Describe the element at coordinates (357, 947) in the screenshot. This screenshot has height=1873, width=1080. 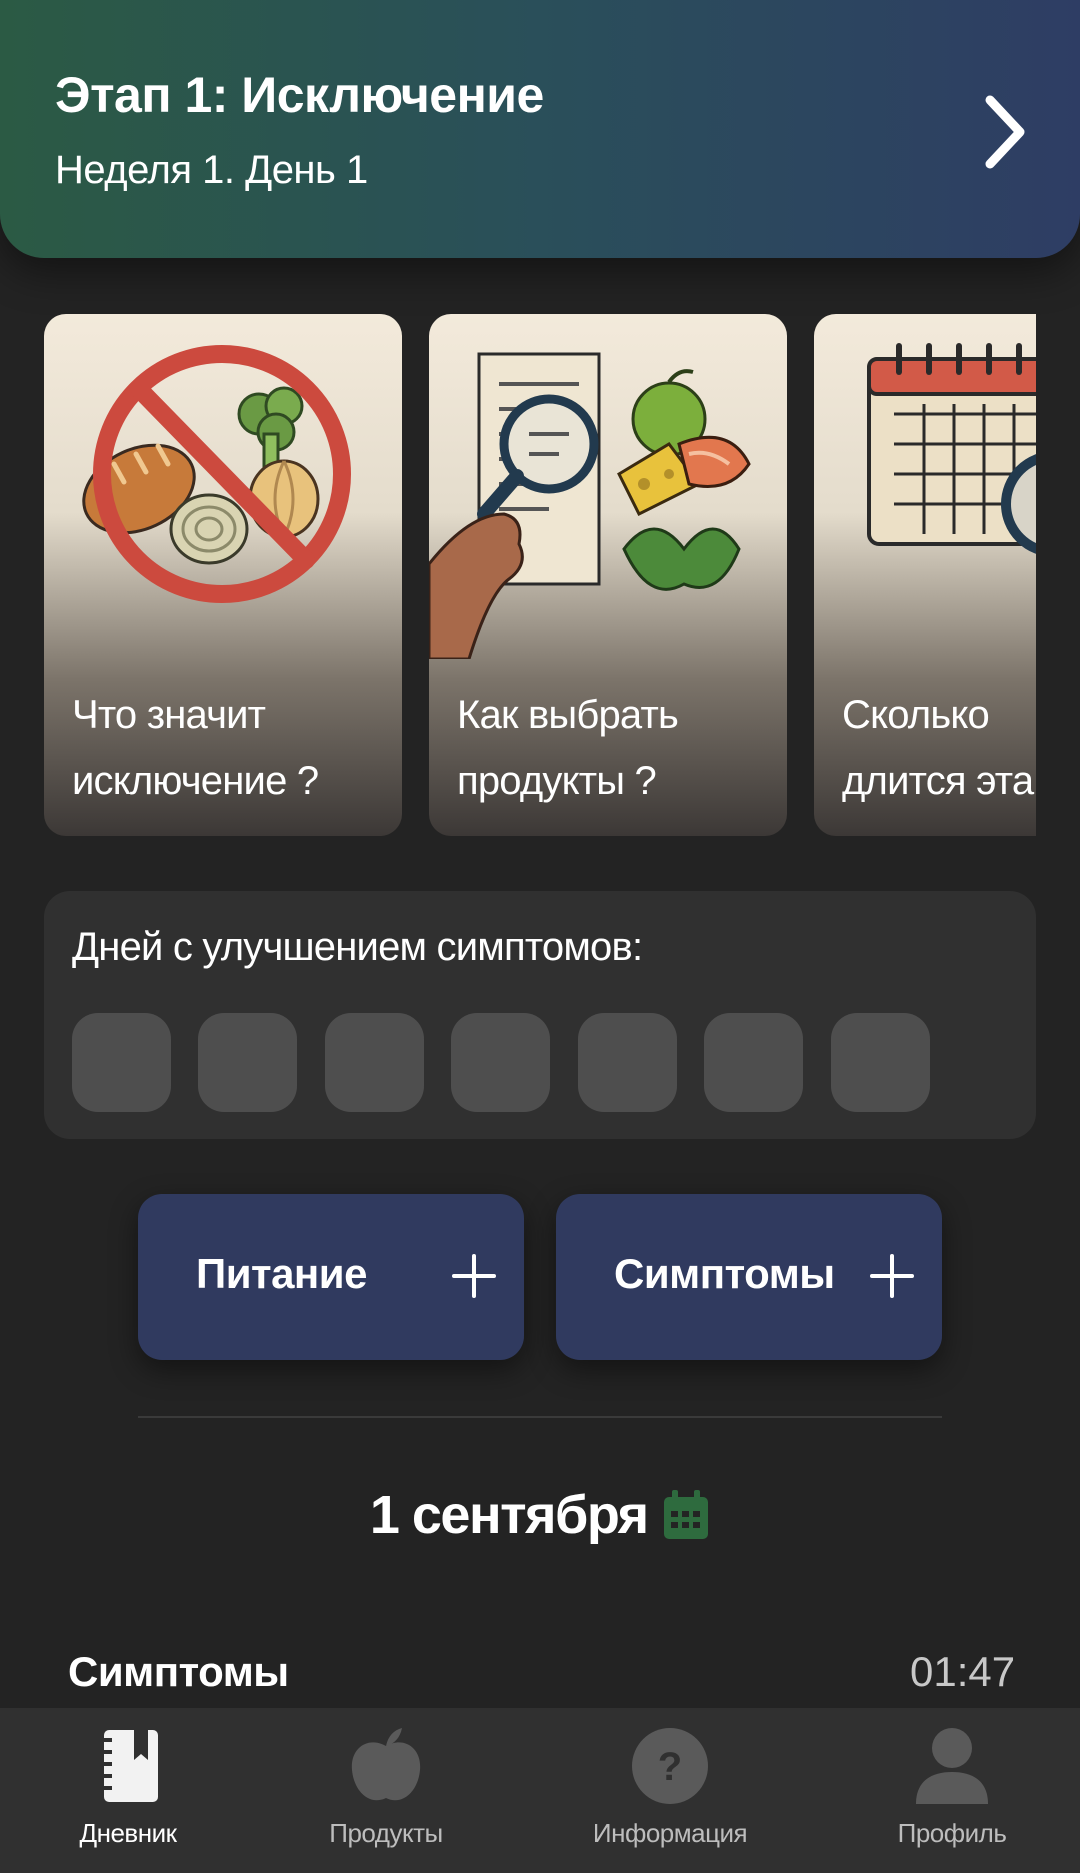
I see `improvement-title: Дней с улучшением симптомов:` at that location.